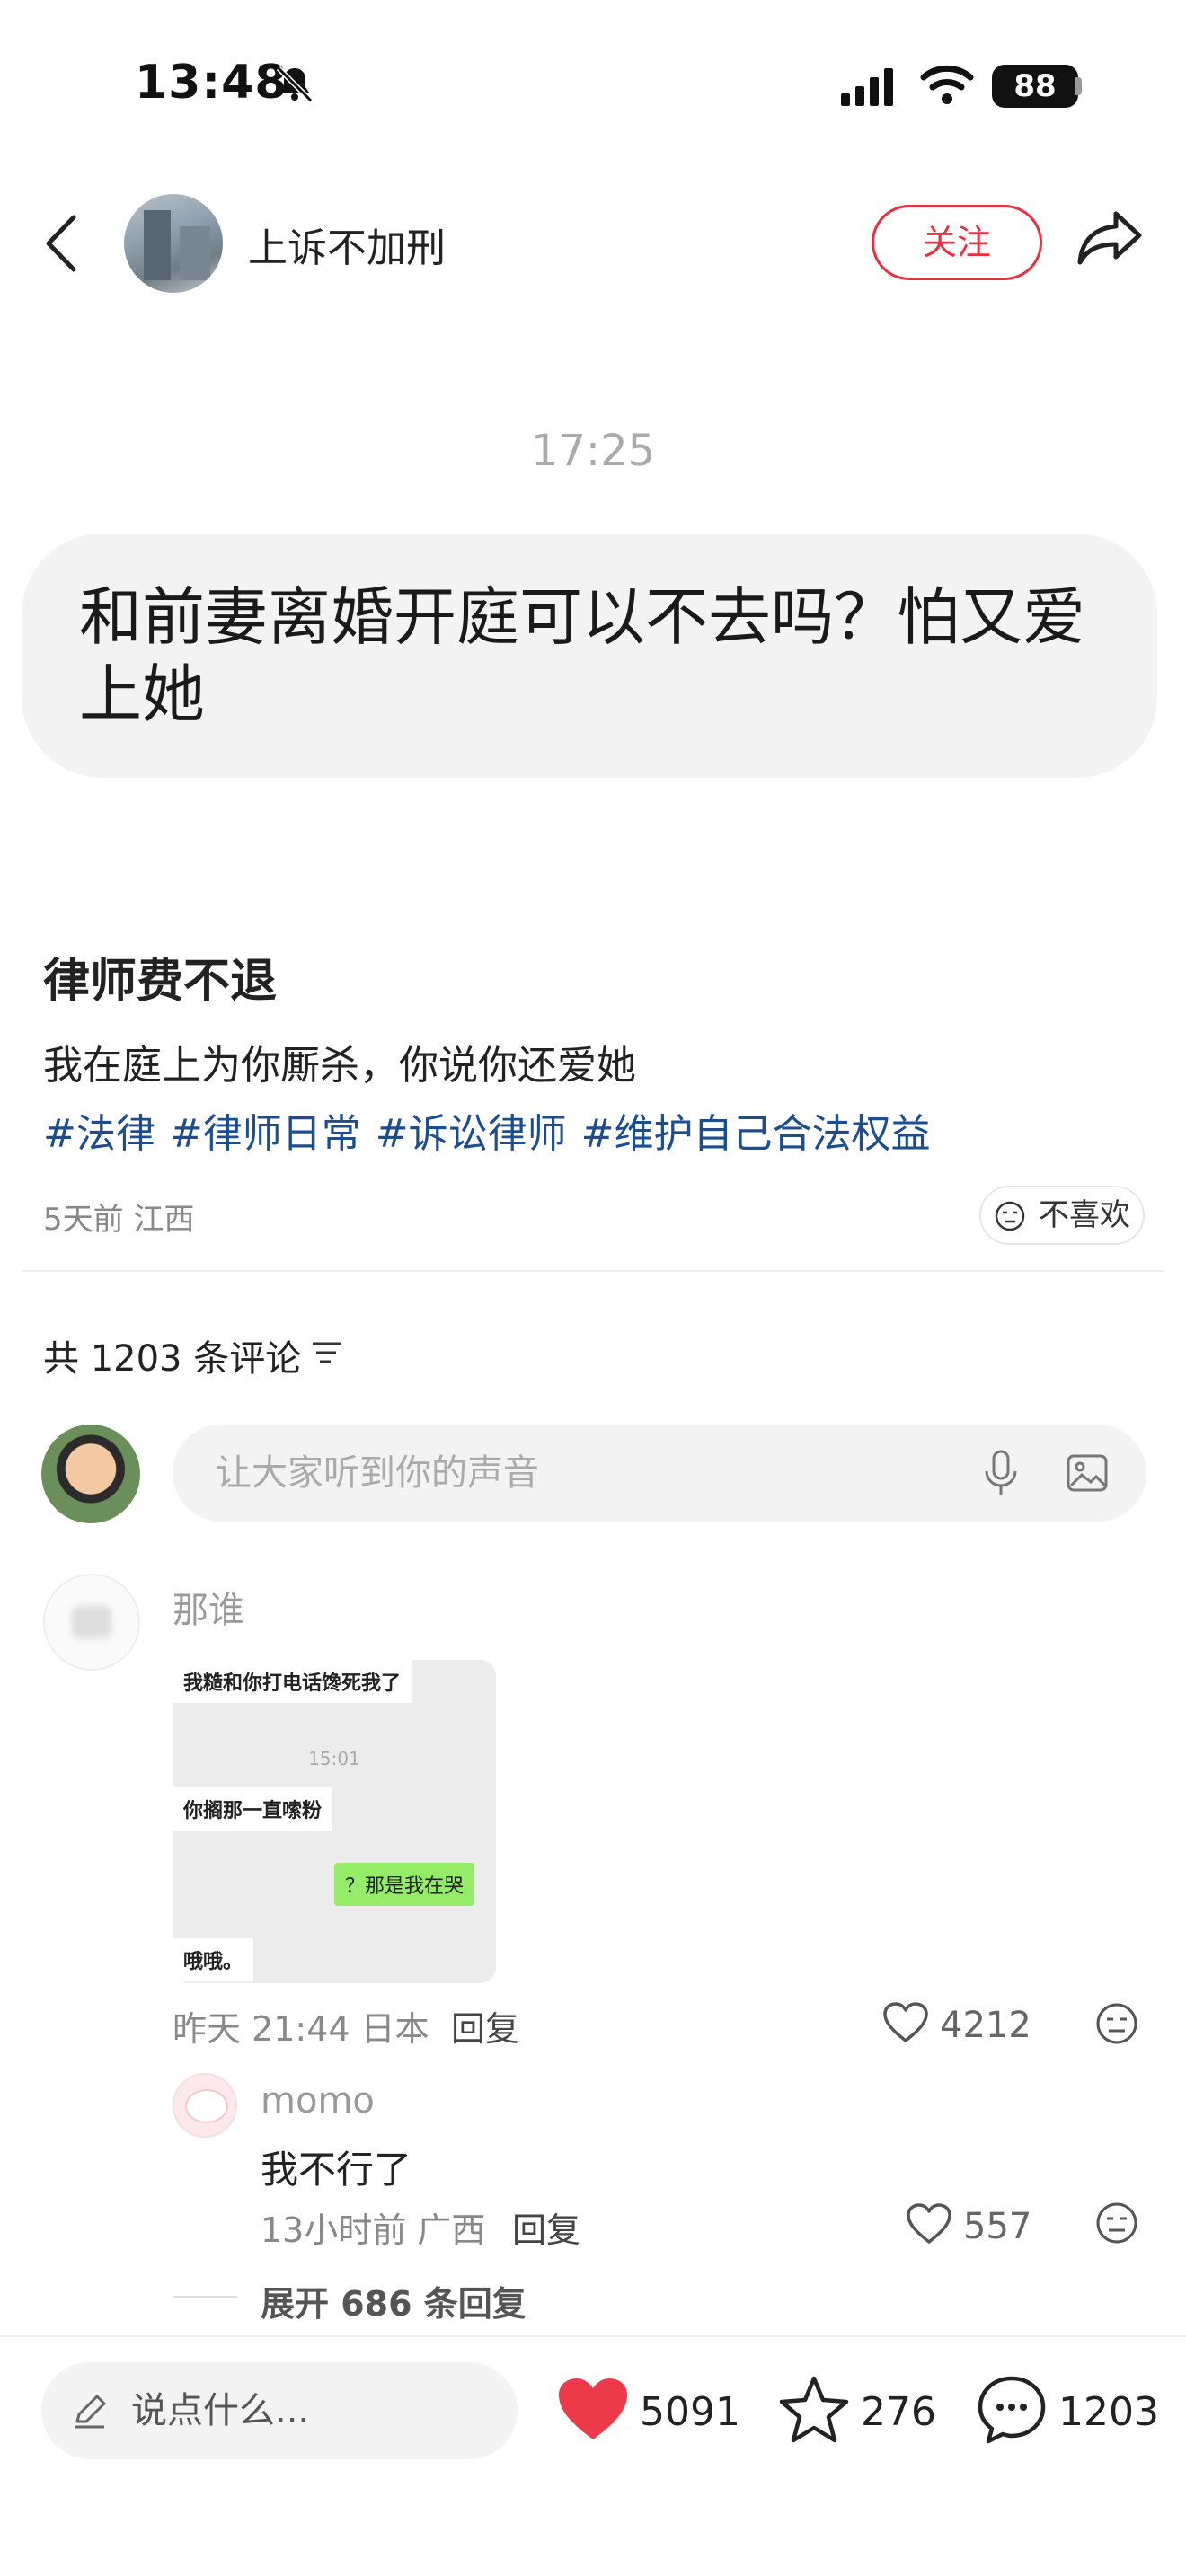 The image size is (1186, 2576). I want to click on pencil-icon, so click(90, 2412).